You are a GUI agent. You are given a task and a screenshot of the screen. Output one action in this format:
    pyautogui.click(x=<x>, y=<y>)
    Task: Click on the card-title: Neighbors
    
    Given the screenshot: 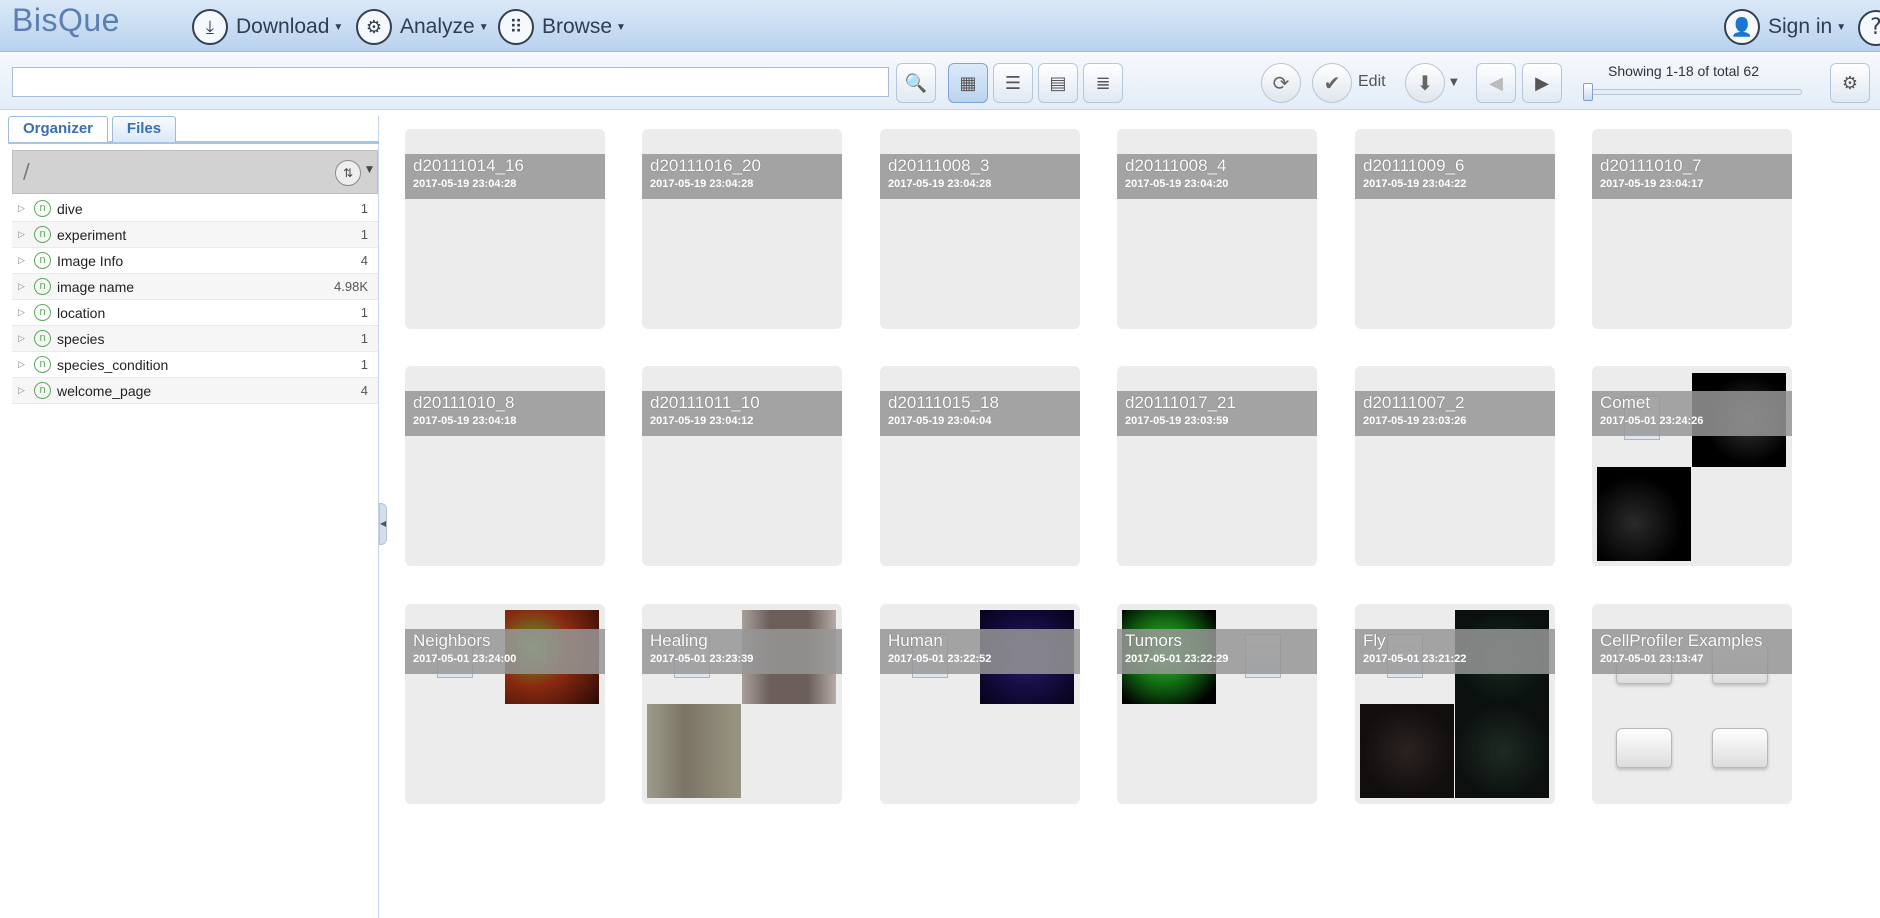 What is the action you would take?
    pyautogui.click(x=452, y=640)
    